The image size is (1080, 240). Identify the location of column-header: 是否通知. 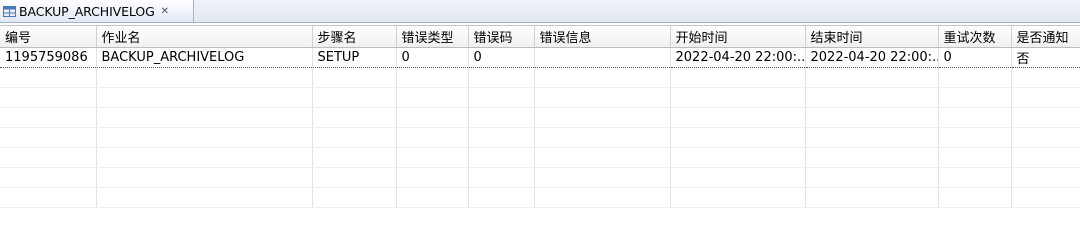
(1045, 37).